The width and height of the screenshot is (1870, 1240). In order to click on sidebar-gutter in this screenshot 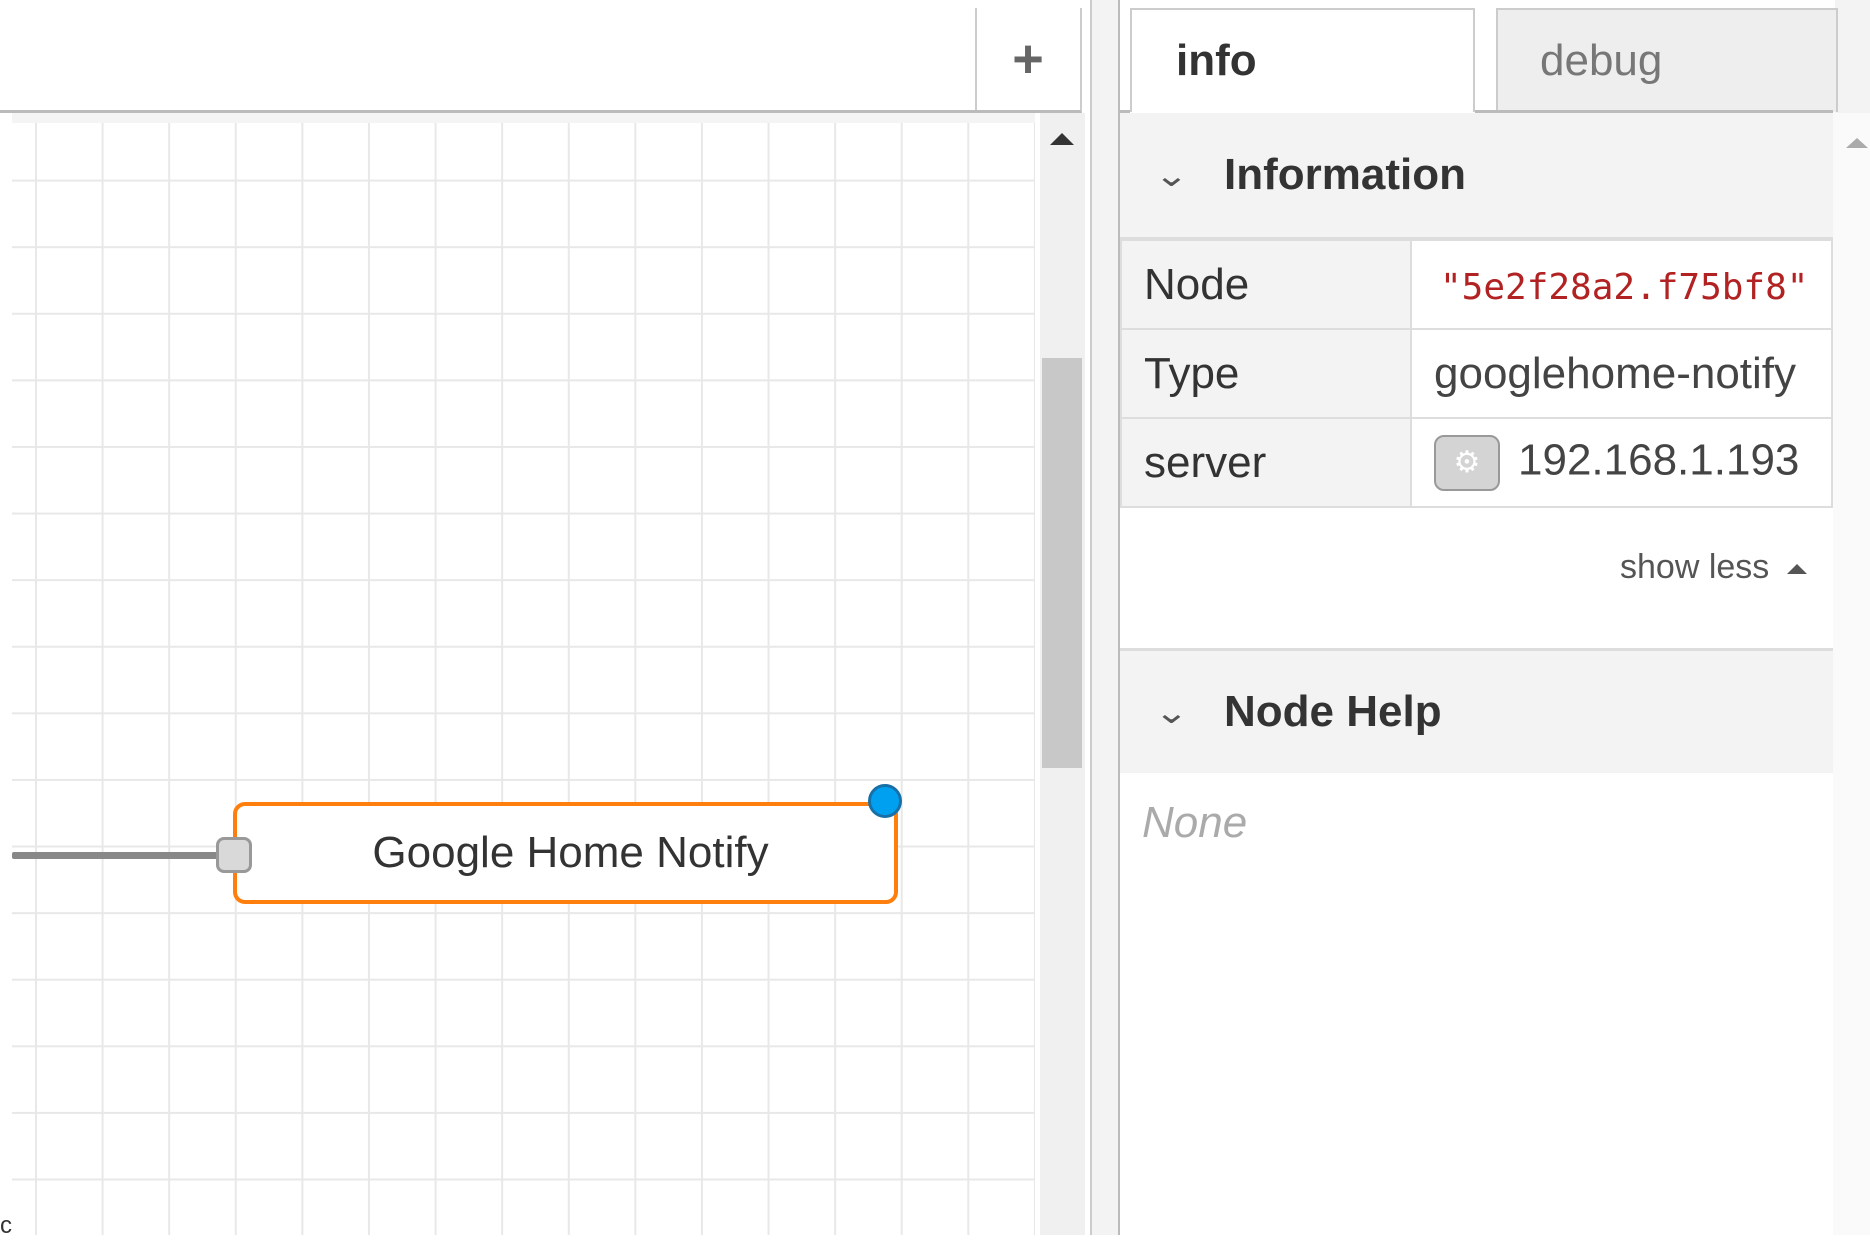, I will do `click(1110, 617)`.